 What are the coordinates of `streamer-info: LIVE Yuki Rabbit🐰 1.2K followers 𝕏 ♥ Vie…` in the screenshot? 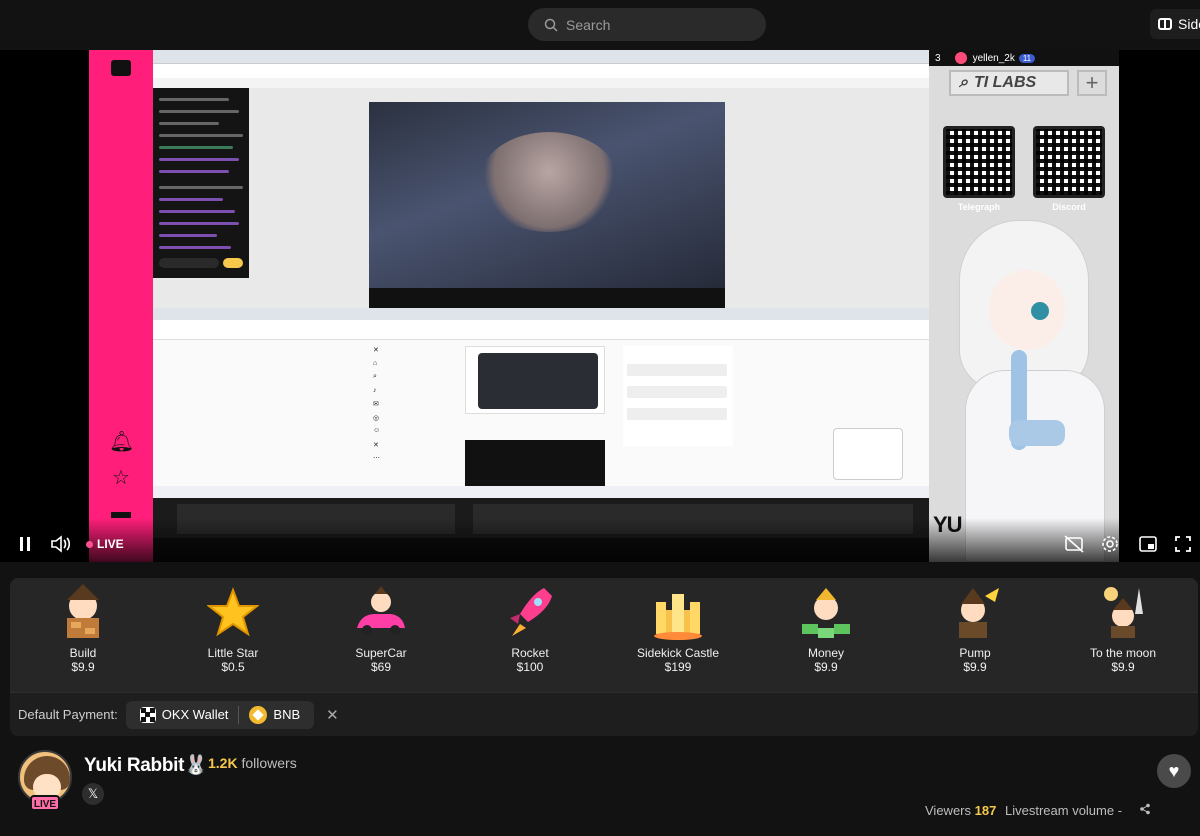 It's located at (600, 788).